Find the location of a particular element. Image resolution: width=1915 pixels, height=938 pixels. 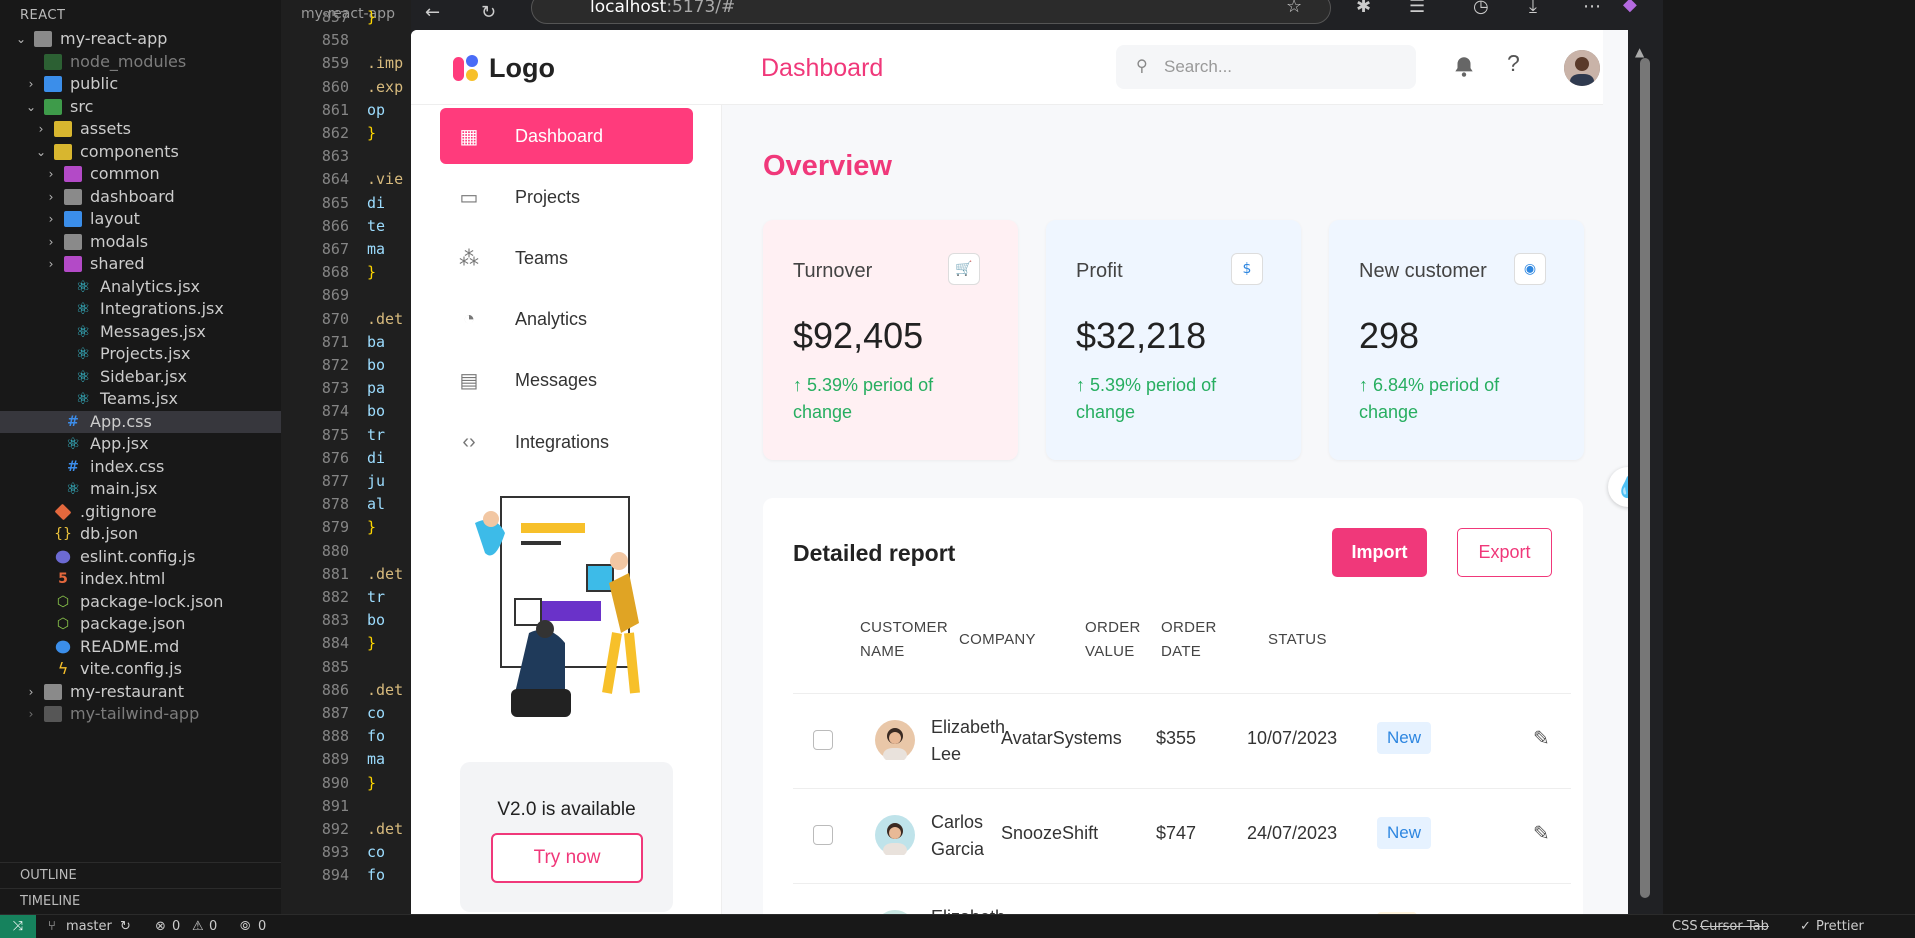

tree-item: › modals is located at coordinates (140, 242).